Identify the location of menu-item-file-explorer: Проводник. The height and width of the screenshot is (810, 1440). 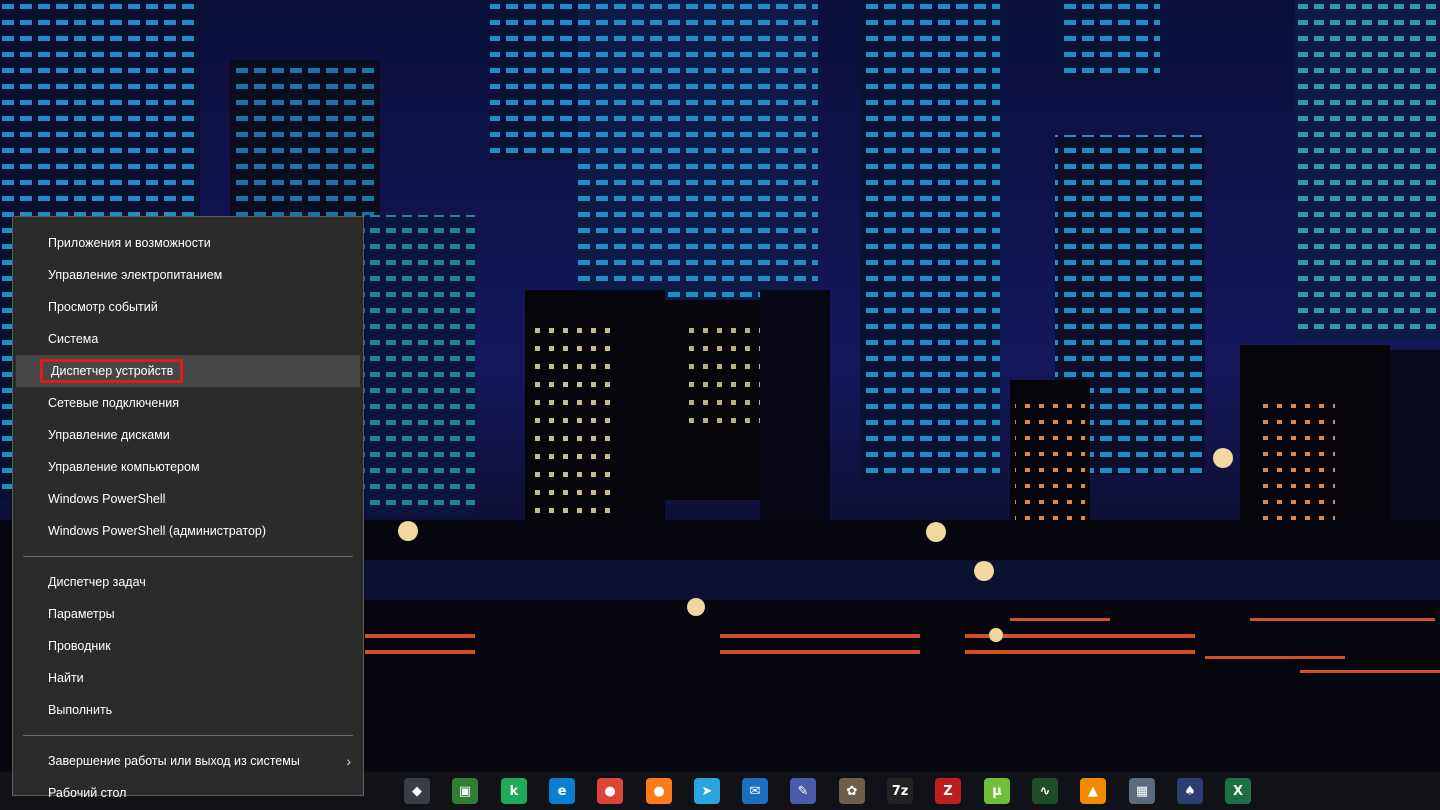
(188, 646).